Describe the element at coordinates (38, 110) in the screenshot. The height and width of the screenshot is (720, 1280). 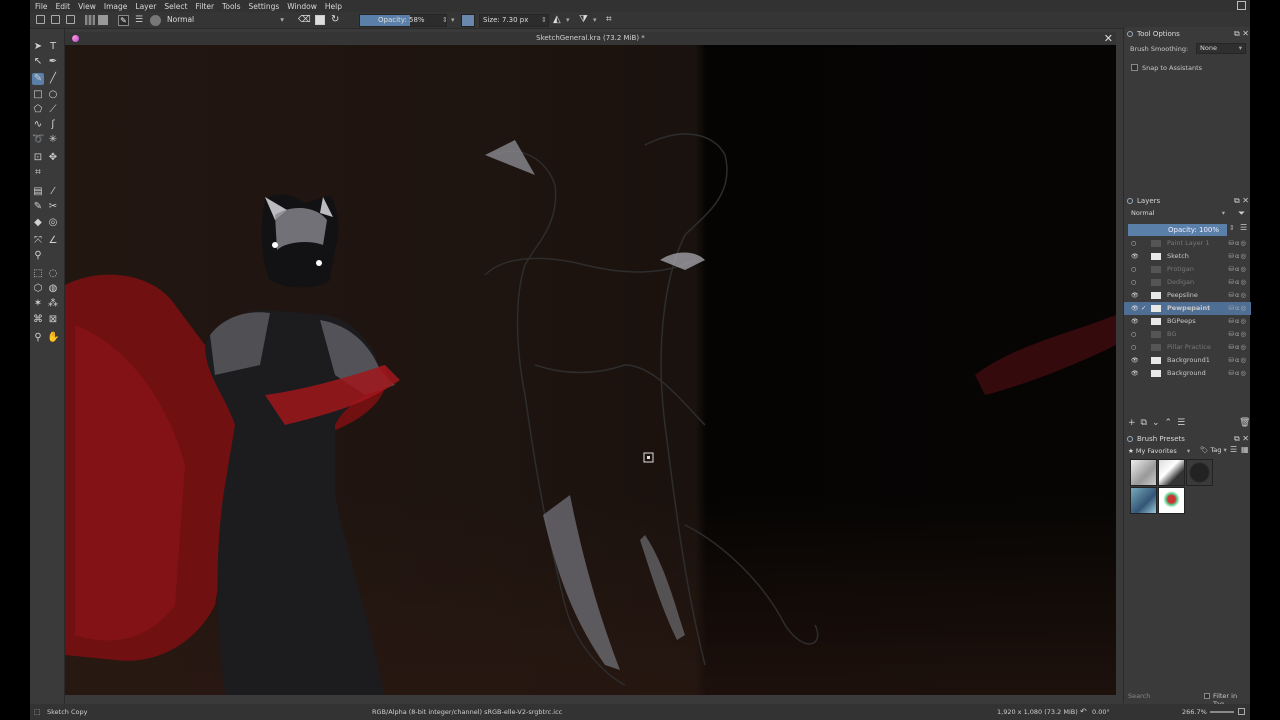
I see `polygon-tool-icon: ⬠` at that location.